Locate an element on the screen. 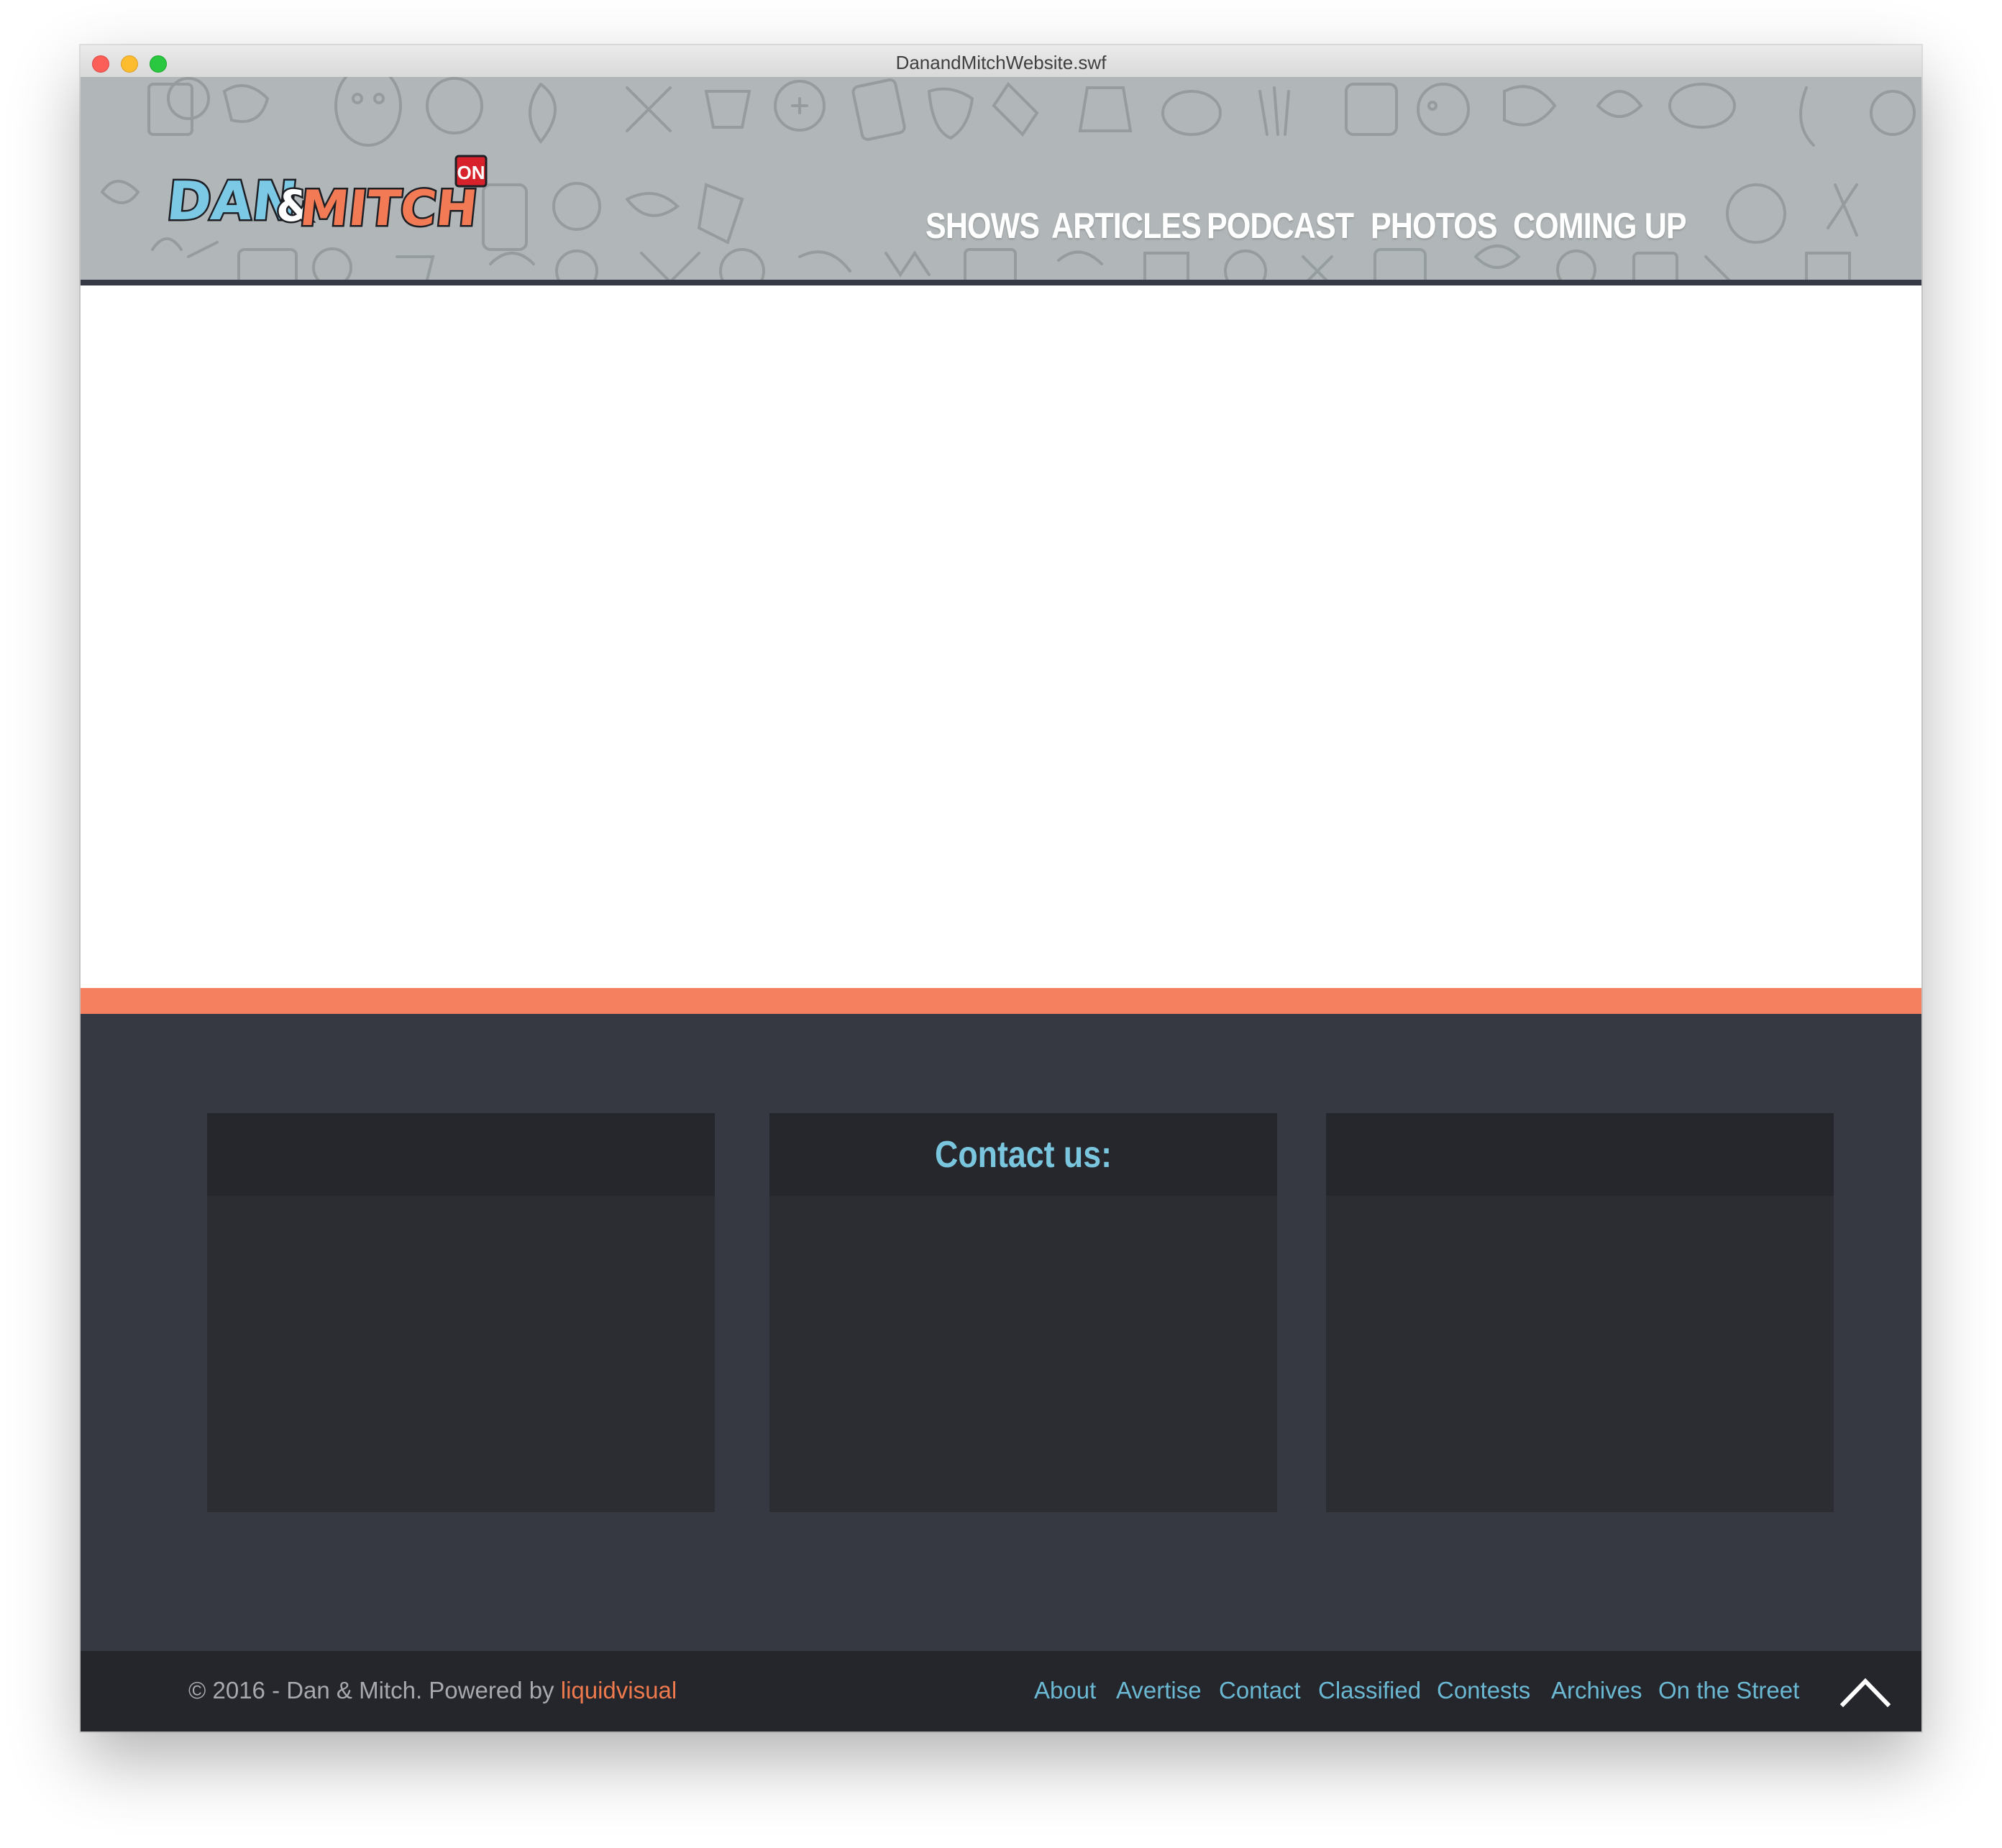 The image size is (2002, 1848). window-titlebar: DanandMitchWebsite.swf is located at coordinates (1001, 62).